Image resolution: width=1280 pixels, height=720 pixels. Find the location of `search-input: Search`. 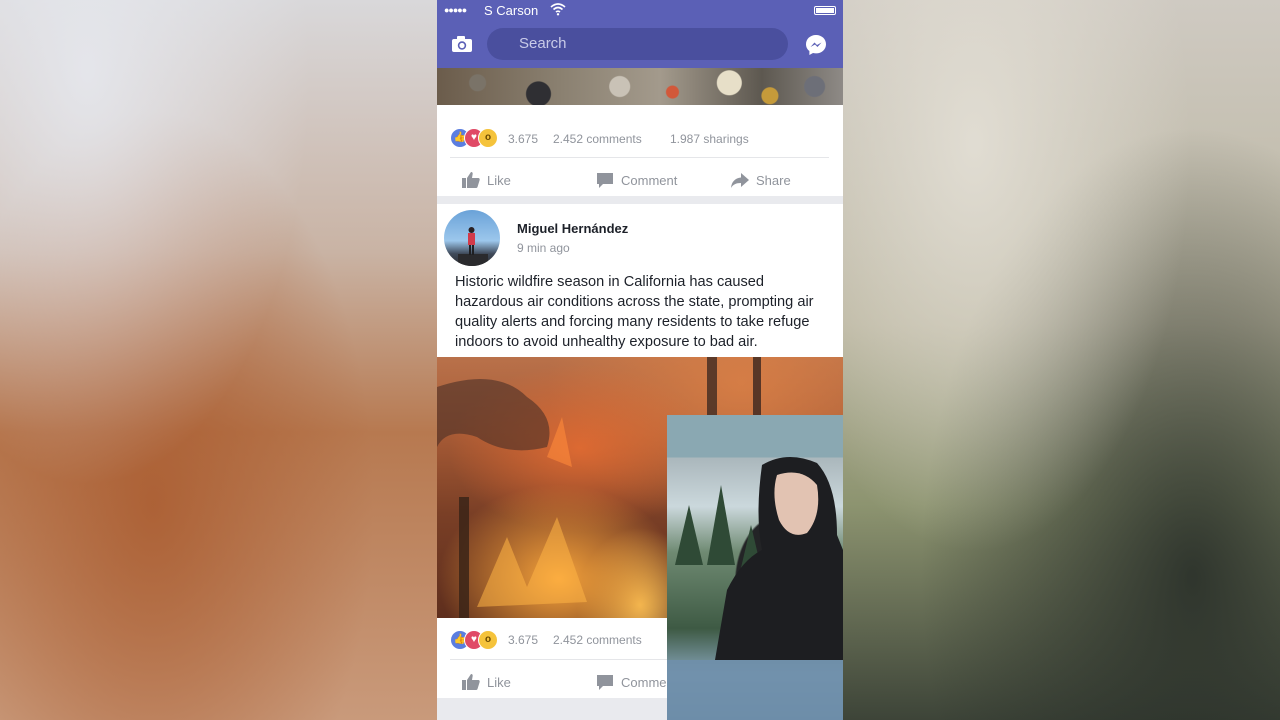

search-input: Search is located at coordinates (637, 44).